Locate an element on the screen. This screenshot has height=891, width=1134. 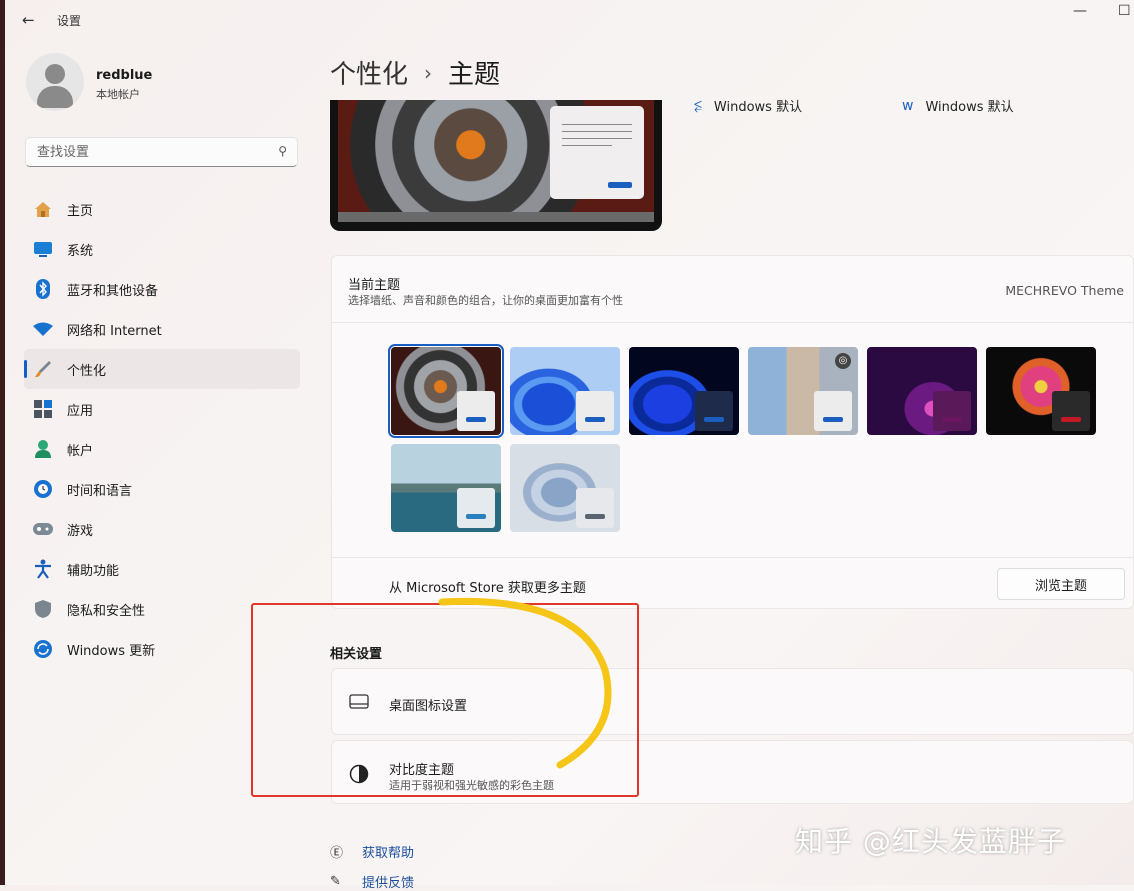
sidebar-item-label: 隐私和安全性 is located at coordinates (106, 611).